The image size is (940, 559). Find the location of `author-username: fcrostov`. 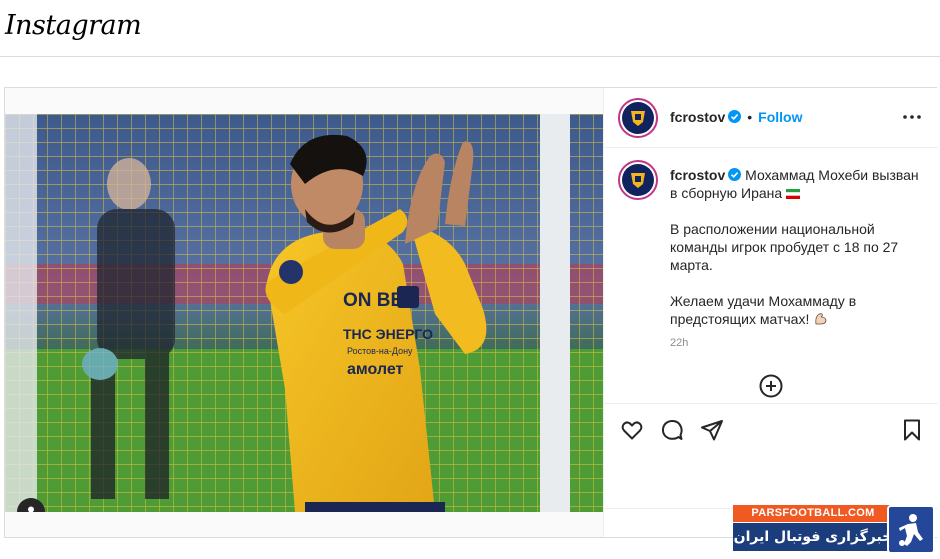

author-username: fcrostov is located at coordinates (697, 117).